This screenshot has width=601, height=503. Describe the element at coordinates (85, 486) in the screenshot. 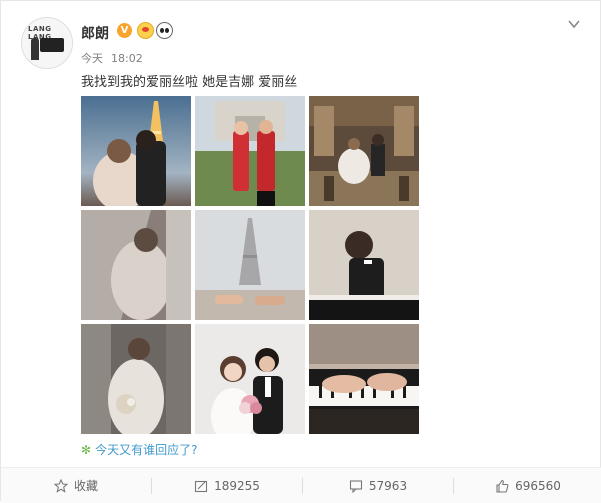

I see `favorite-label: 收藏` at that location.